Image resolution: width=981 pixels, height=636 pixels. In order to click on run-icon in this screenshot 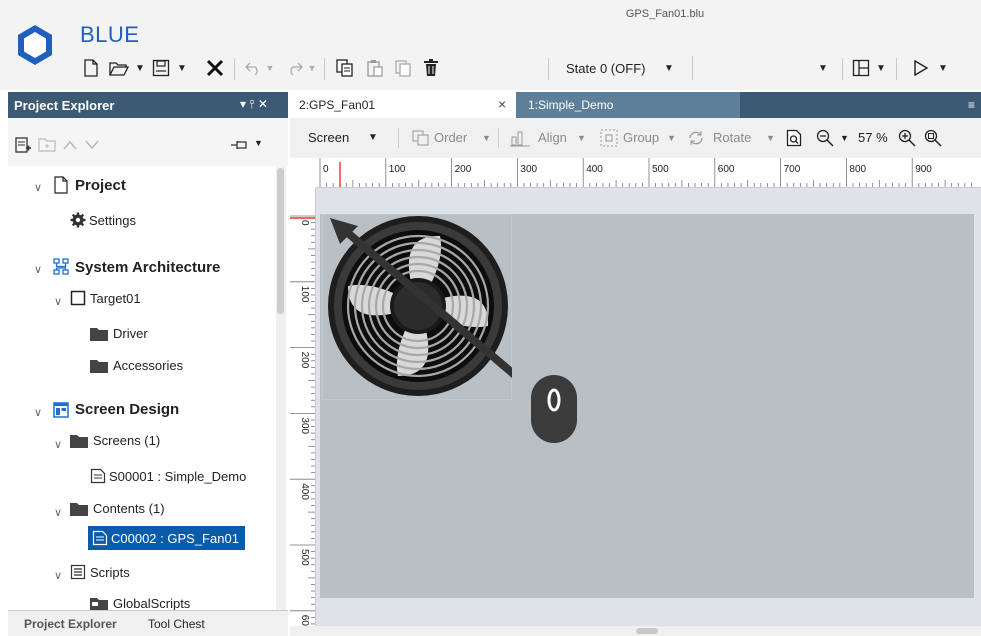, I will do `click(921, 68)`.